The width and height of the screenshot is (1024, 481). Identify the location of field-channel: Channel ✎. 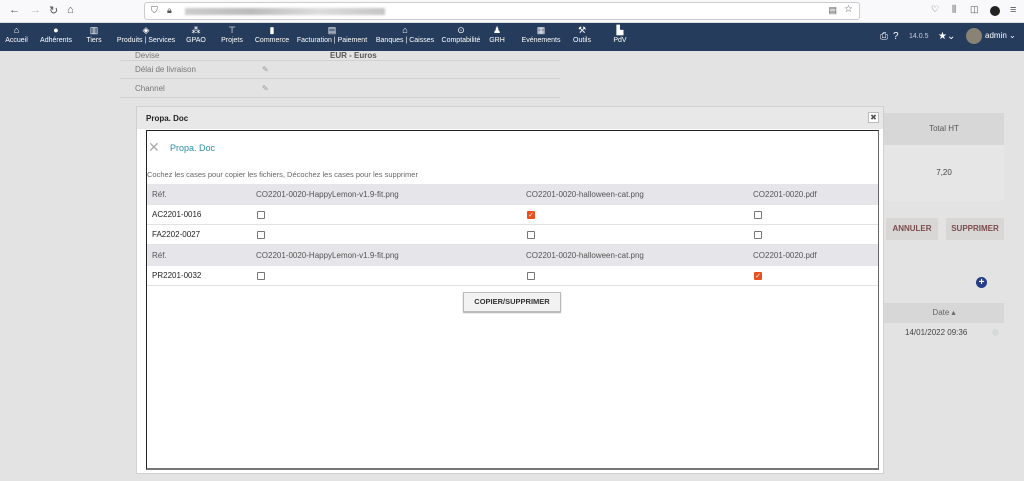
(340, 88).